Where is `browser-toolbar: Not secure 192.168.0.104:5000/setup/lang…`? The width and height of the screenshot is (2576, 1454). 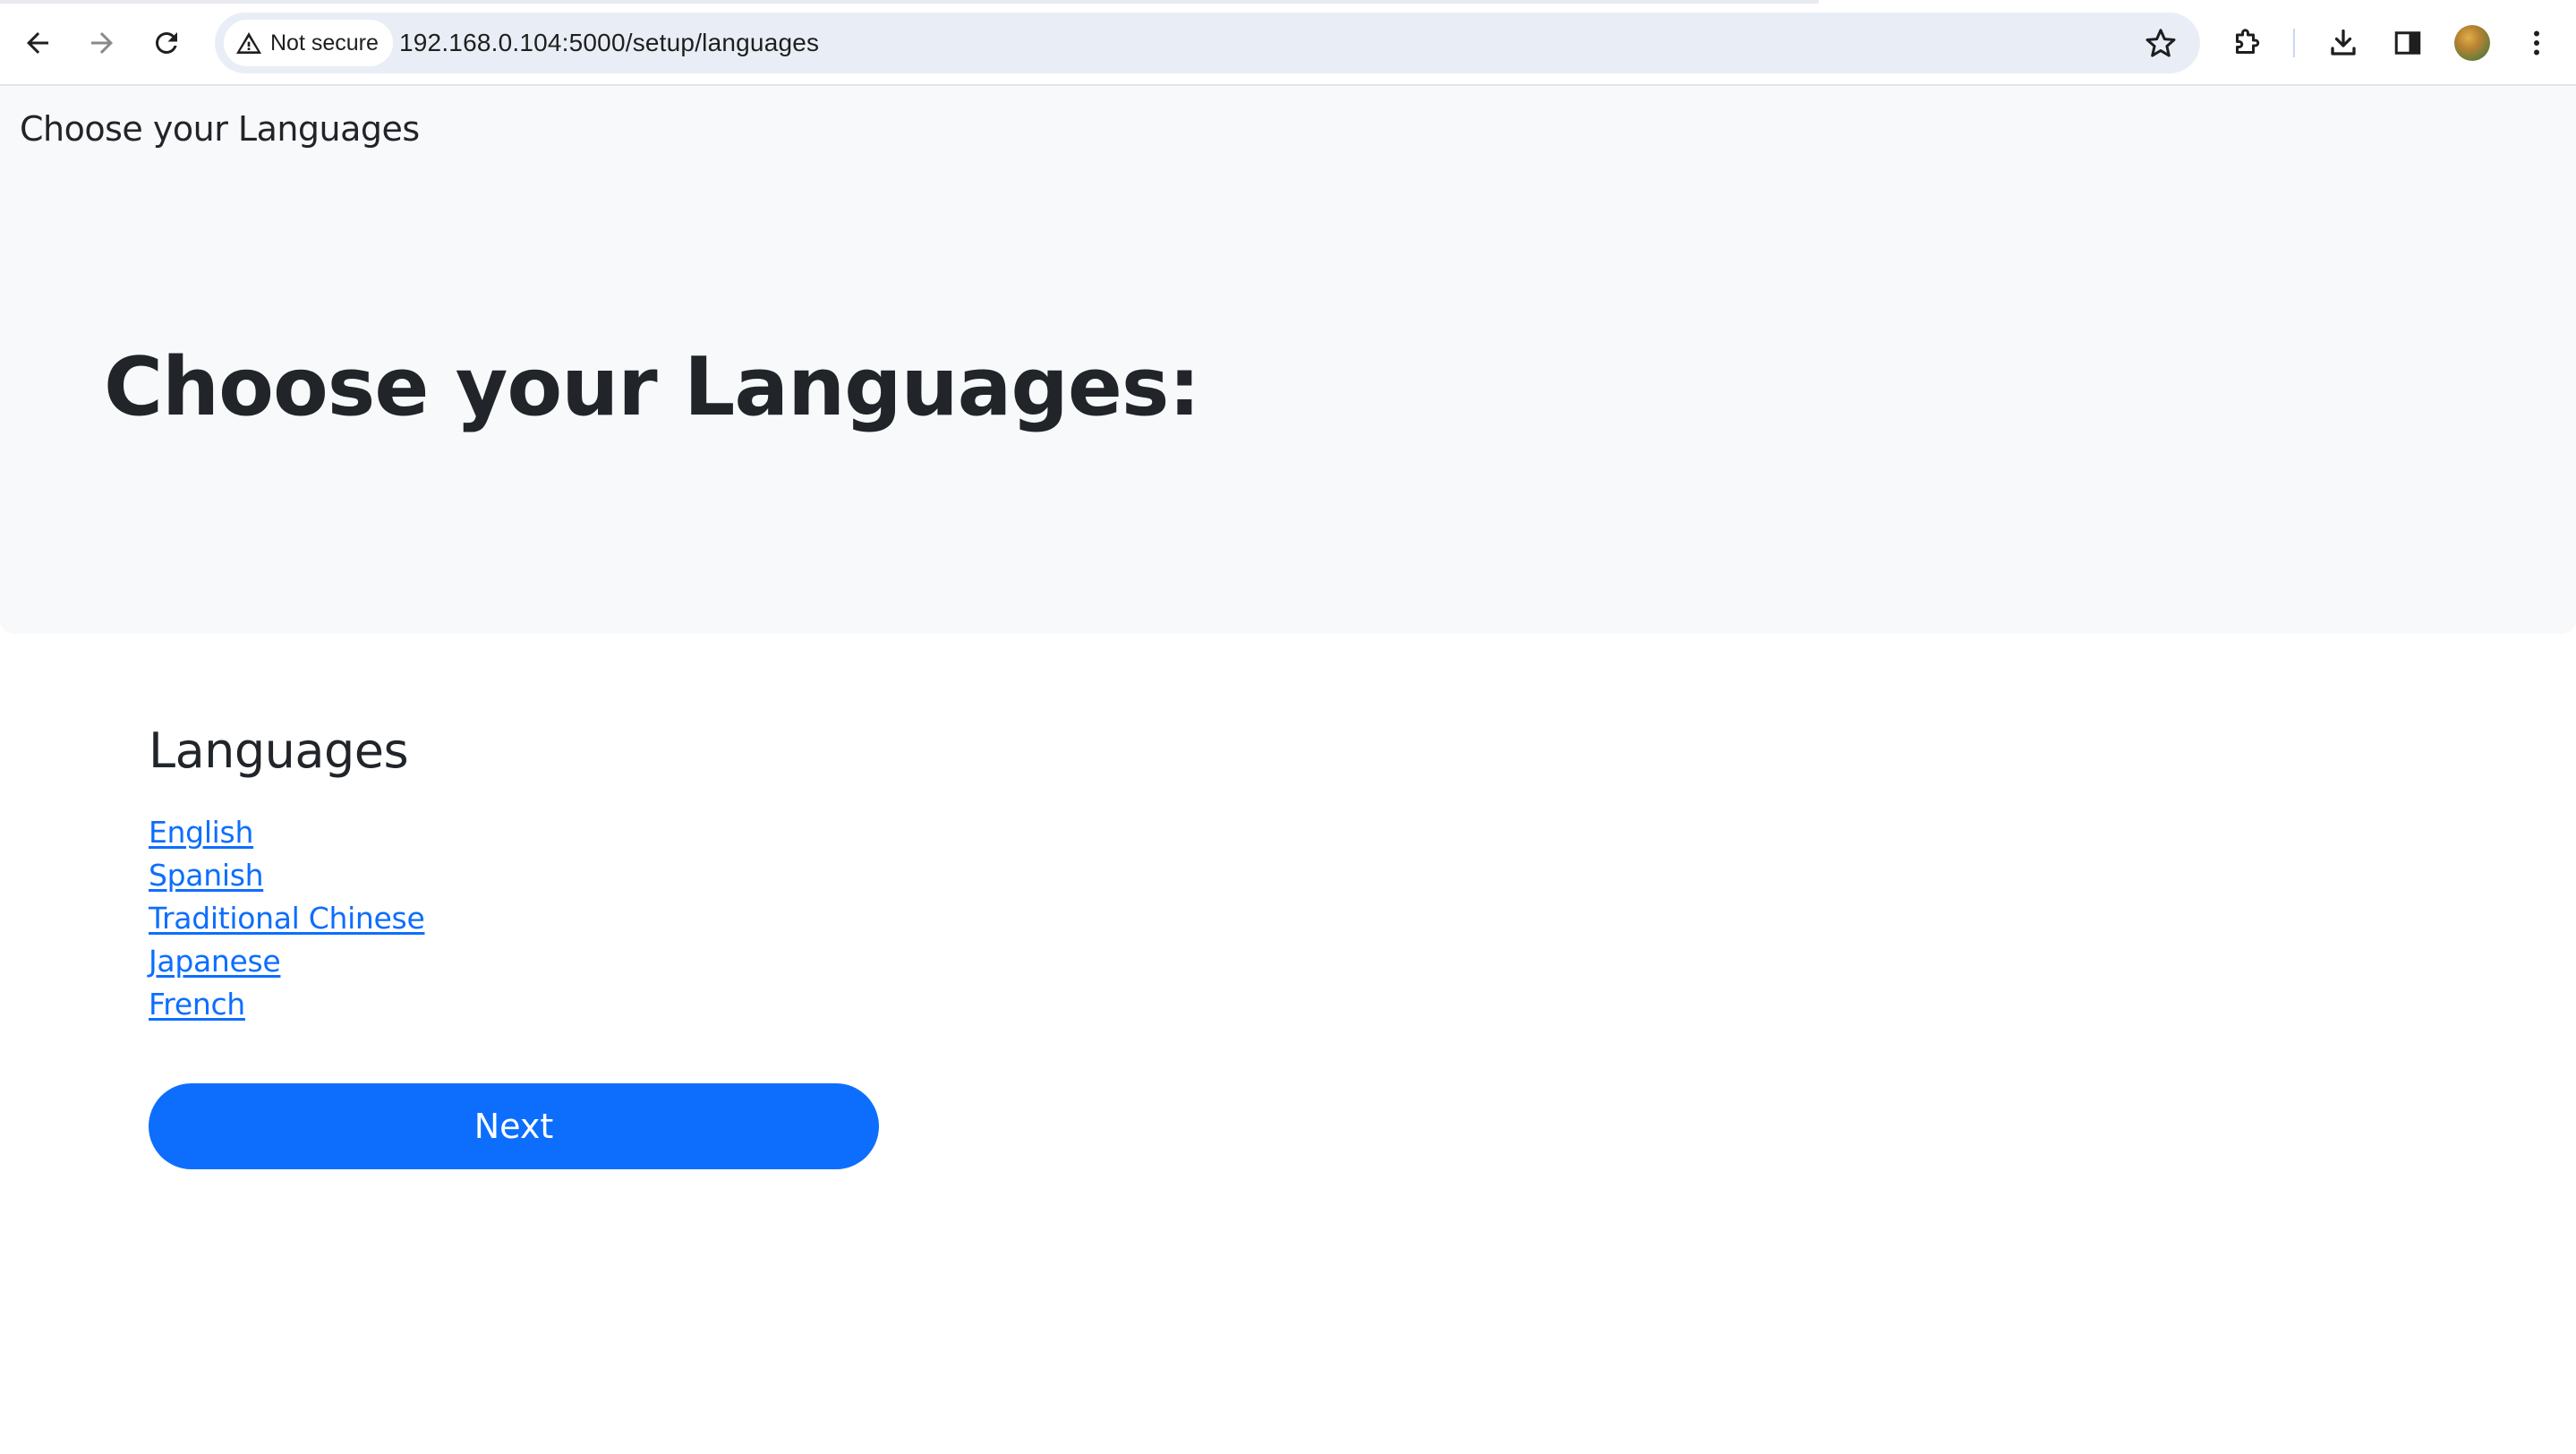
browser-toolbar: Not secure 192.168.0.104:5000/setup/lang… is located at coordinates (1288, 43).